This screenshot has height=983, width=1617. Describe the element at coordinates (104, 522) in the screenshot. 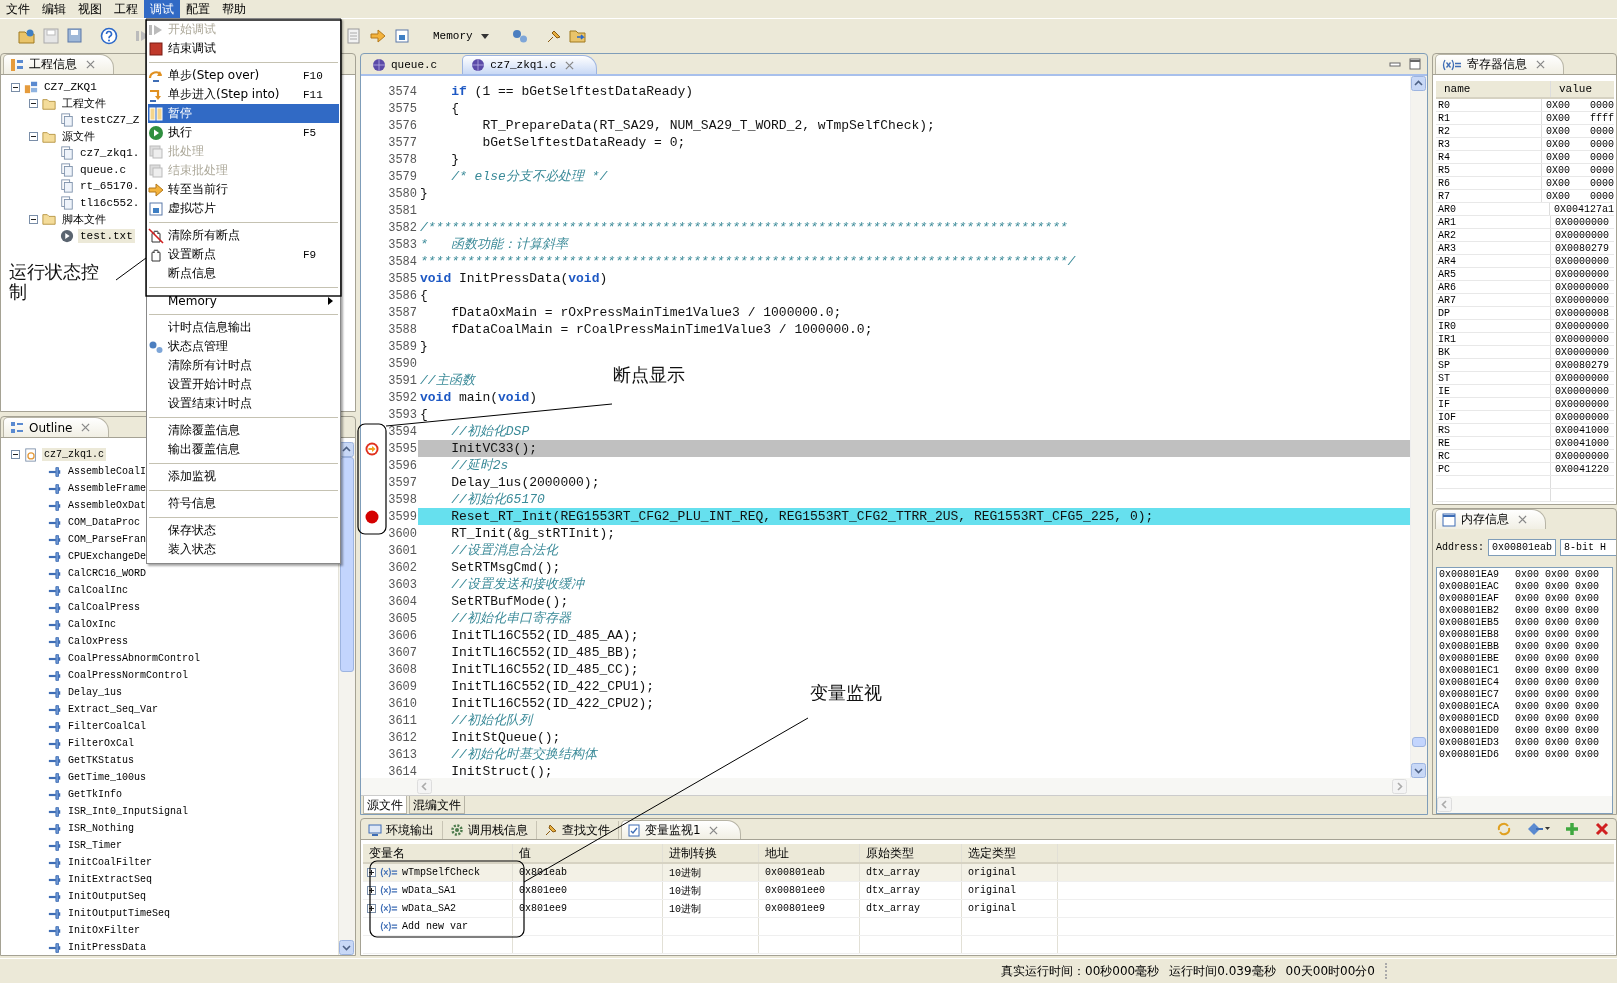

I see `tree-item: COM_DataProc` at that location.